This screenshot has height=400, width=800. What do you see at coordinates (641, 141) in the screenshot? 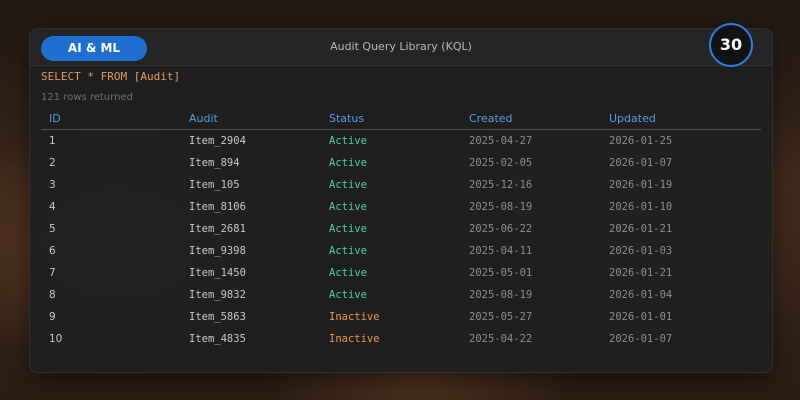
I see `cell-updated: 2026-01-25` at bounding box center [641, 141].